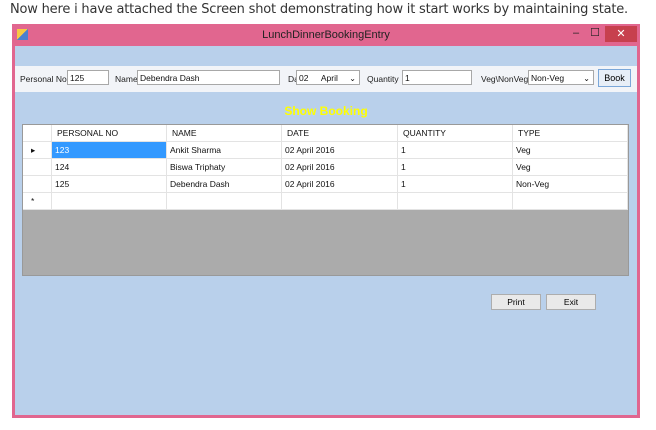 The width and height of the screenshot is (656, 430). I want to click on table-row: 125 Debendra Dash 02 April 2016 1 Non-Veg, so click(325, 184).